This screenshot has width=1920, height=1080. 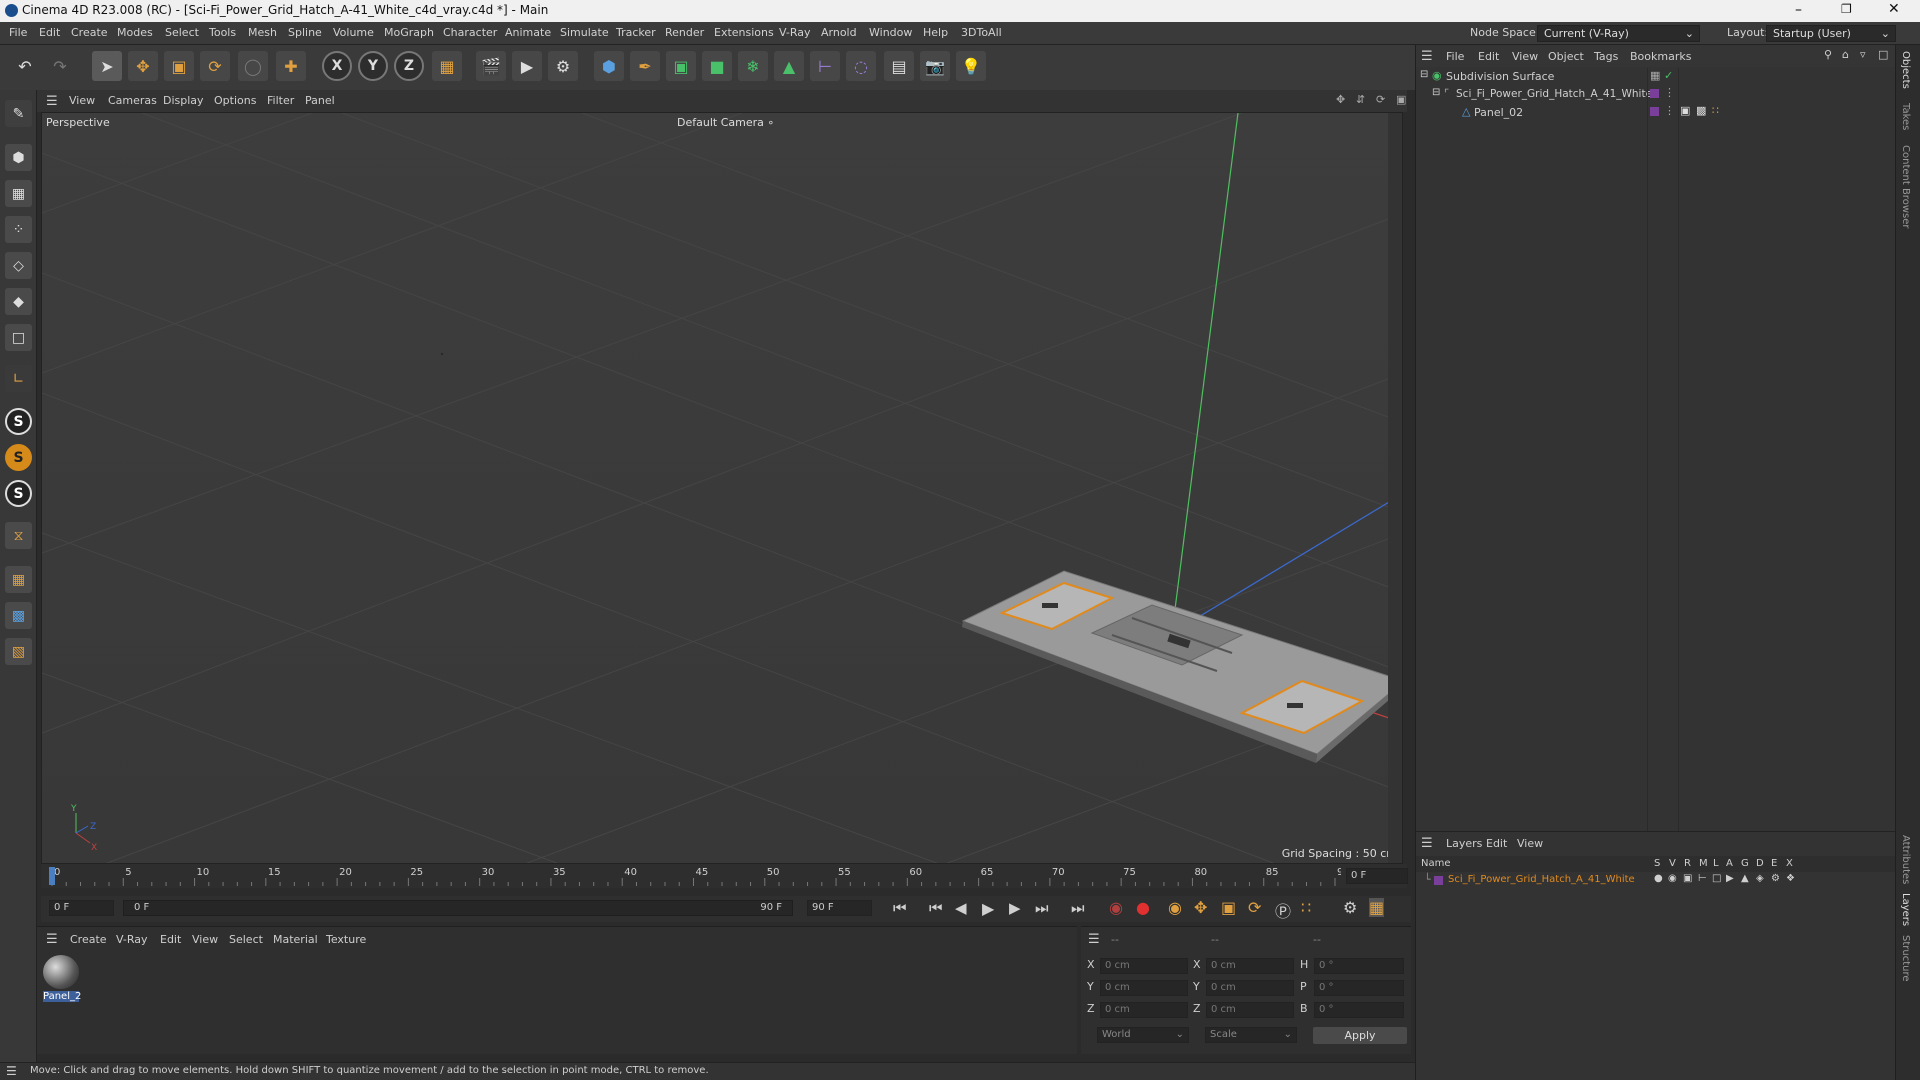 I want to click on y-axis-icon: Y, so click(x=373, y=66).